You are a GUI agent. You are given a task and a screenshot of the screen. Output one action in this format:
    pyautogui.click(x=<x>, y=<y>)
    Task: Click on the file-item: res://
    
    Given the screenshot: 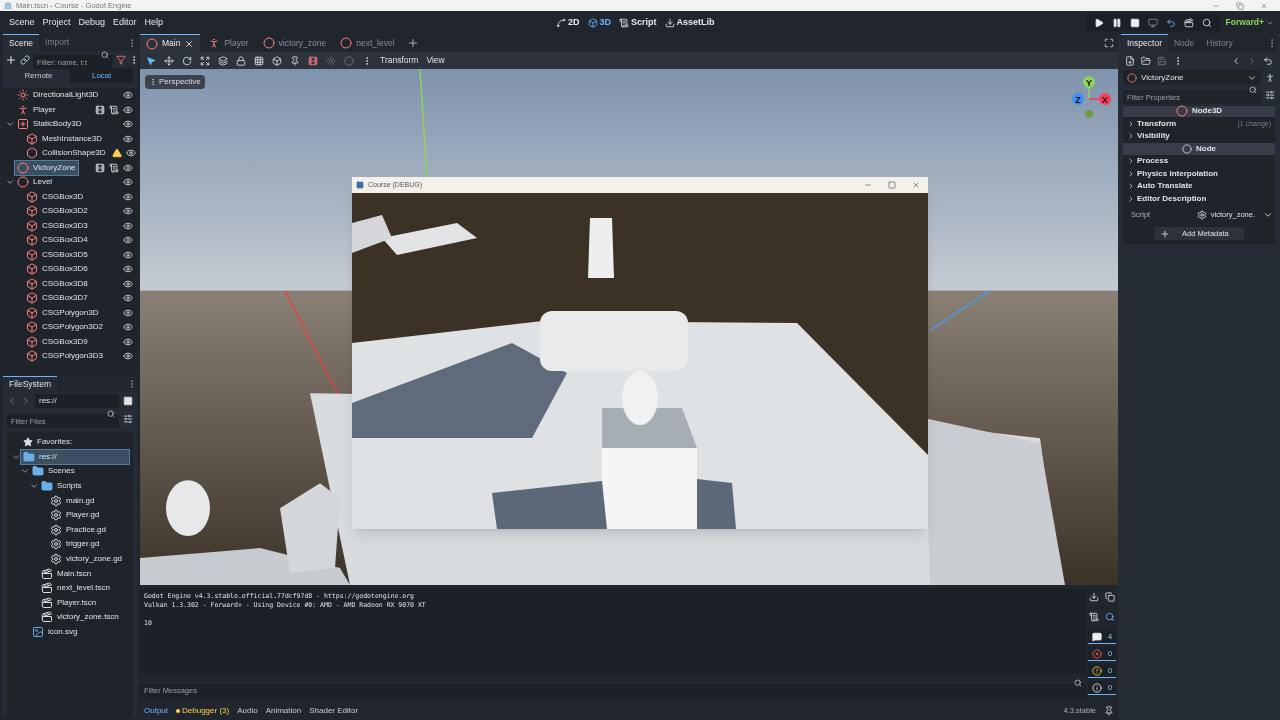 What is the action you would take?
    pyautogui.click(x=75, y=457)
    